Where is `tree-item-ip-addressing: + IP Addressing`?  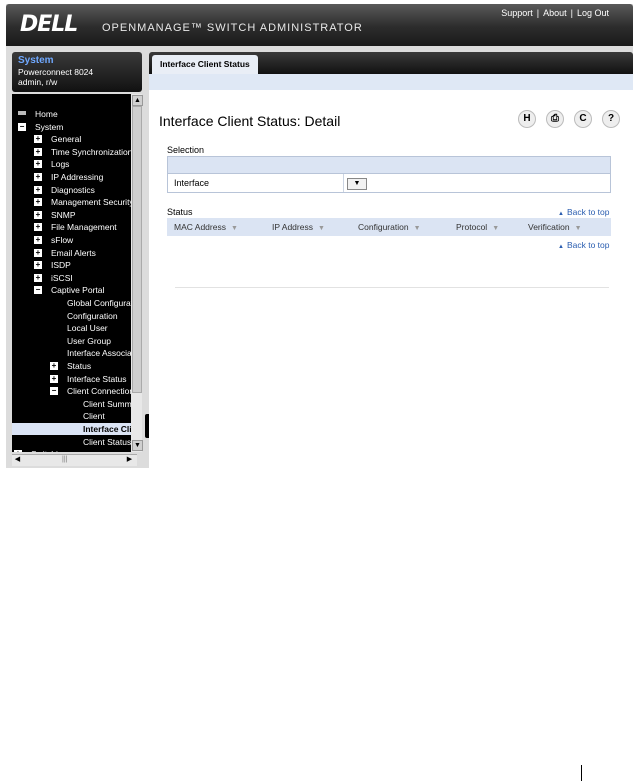 tree-item-ip-addressing: + IP Addressing is located at coordinates (72, 177).